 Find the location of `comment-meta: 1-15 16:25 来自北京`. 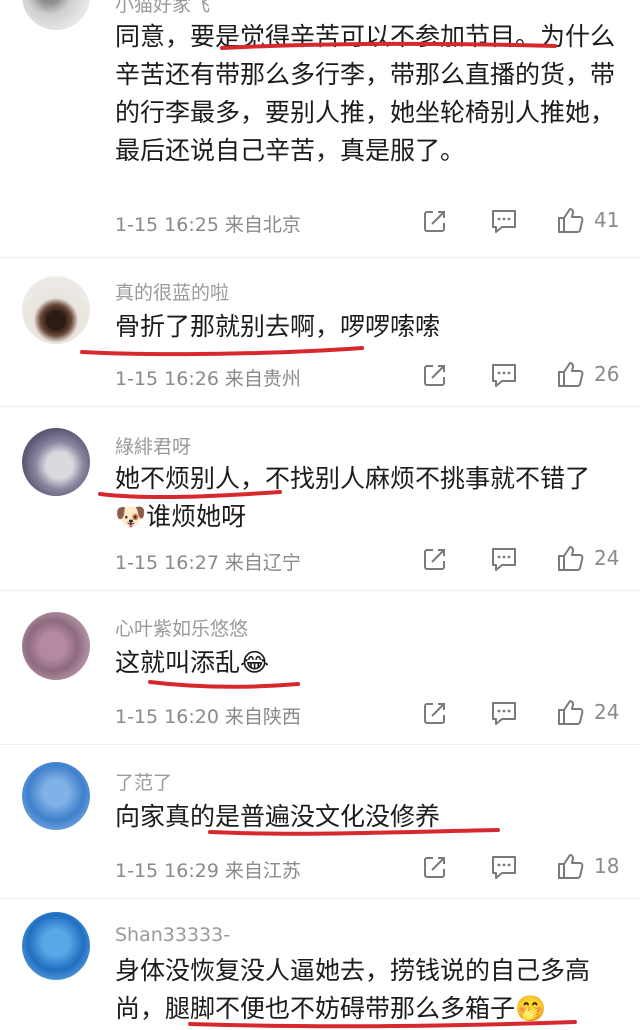

comment-meta: 1-15 16:25 来自北京 is located at coordinates (208, 223).